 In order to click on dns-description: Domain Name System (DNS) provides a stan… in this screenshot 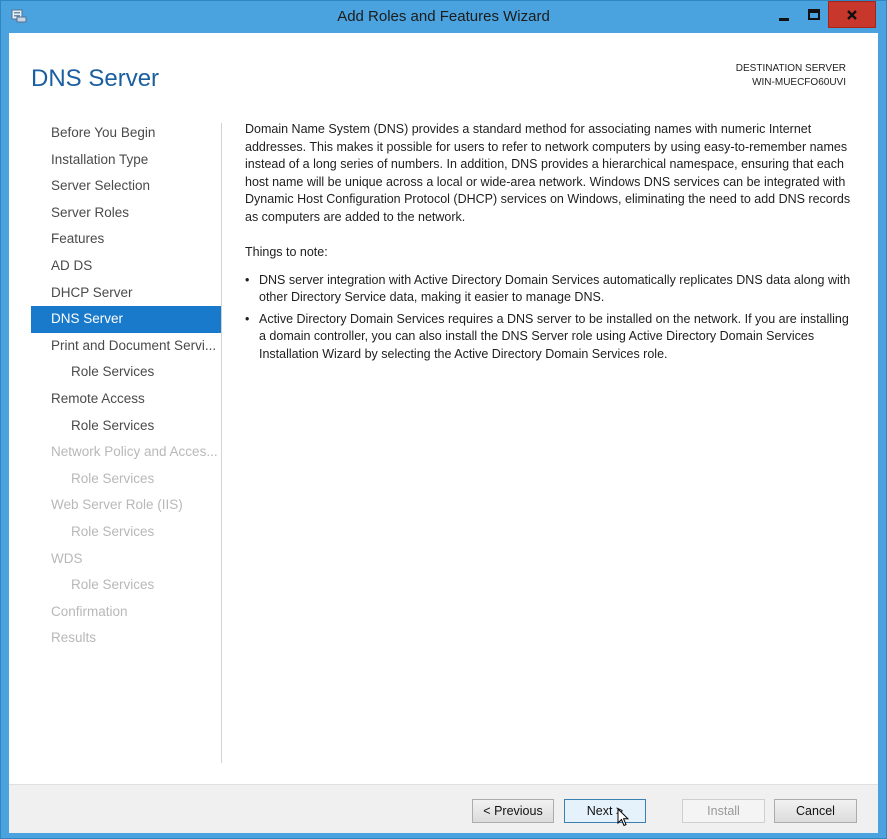, I will do `click(548, 173)`.